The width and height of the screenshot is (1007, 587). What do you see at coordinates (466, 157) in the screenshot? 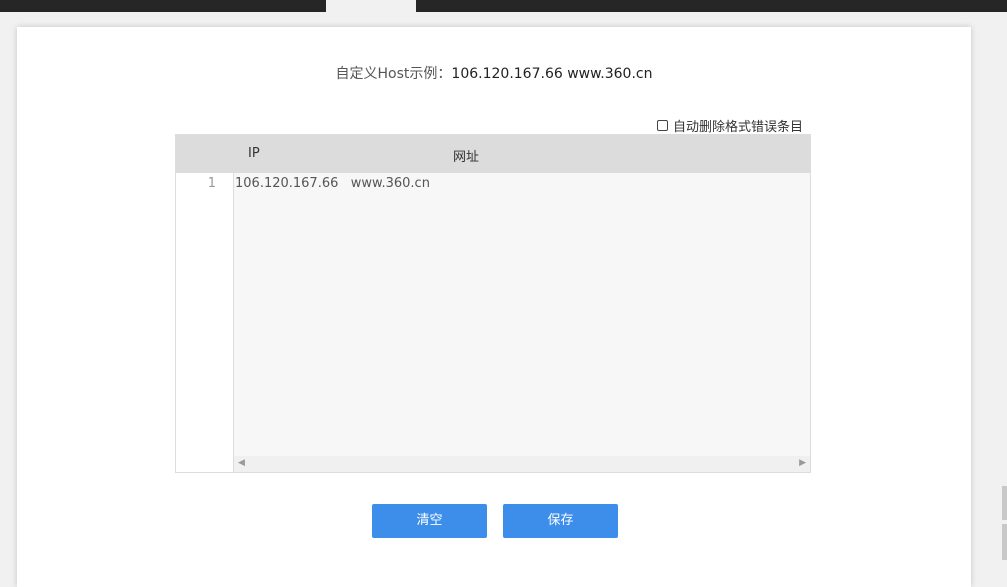
I see `column-header-url: 网址` at bounding box center [466, 157].